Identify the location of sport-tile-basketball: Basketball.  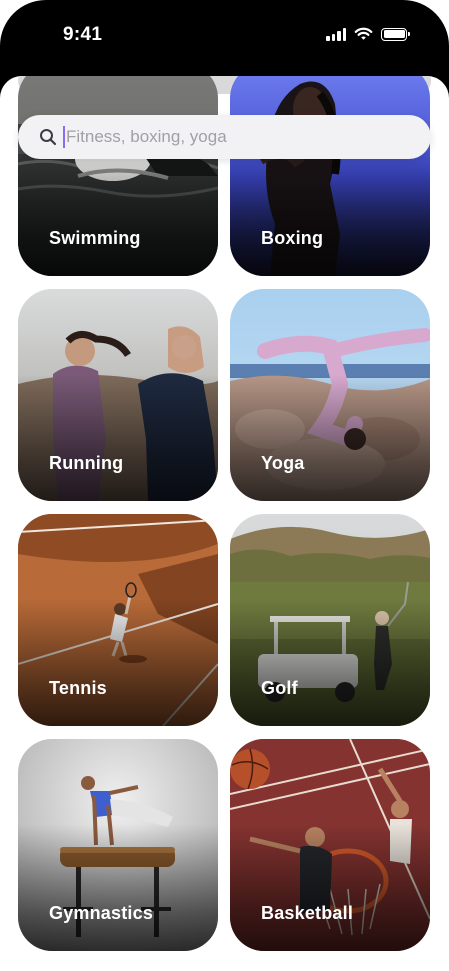
(330, 845).